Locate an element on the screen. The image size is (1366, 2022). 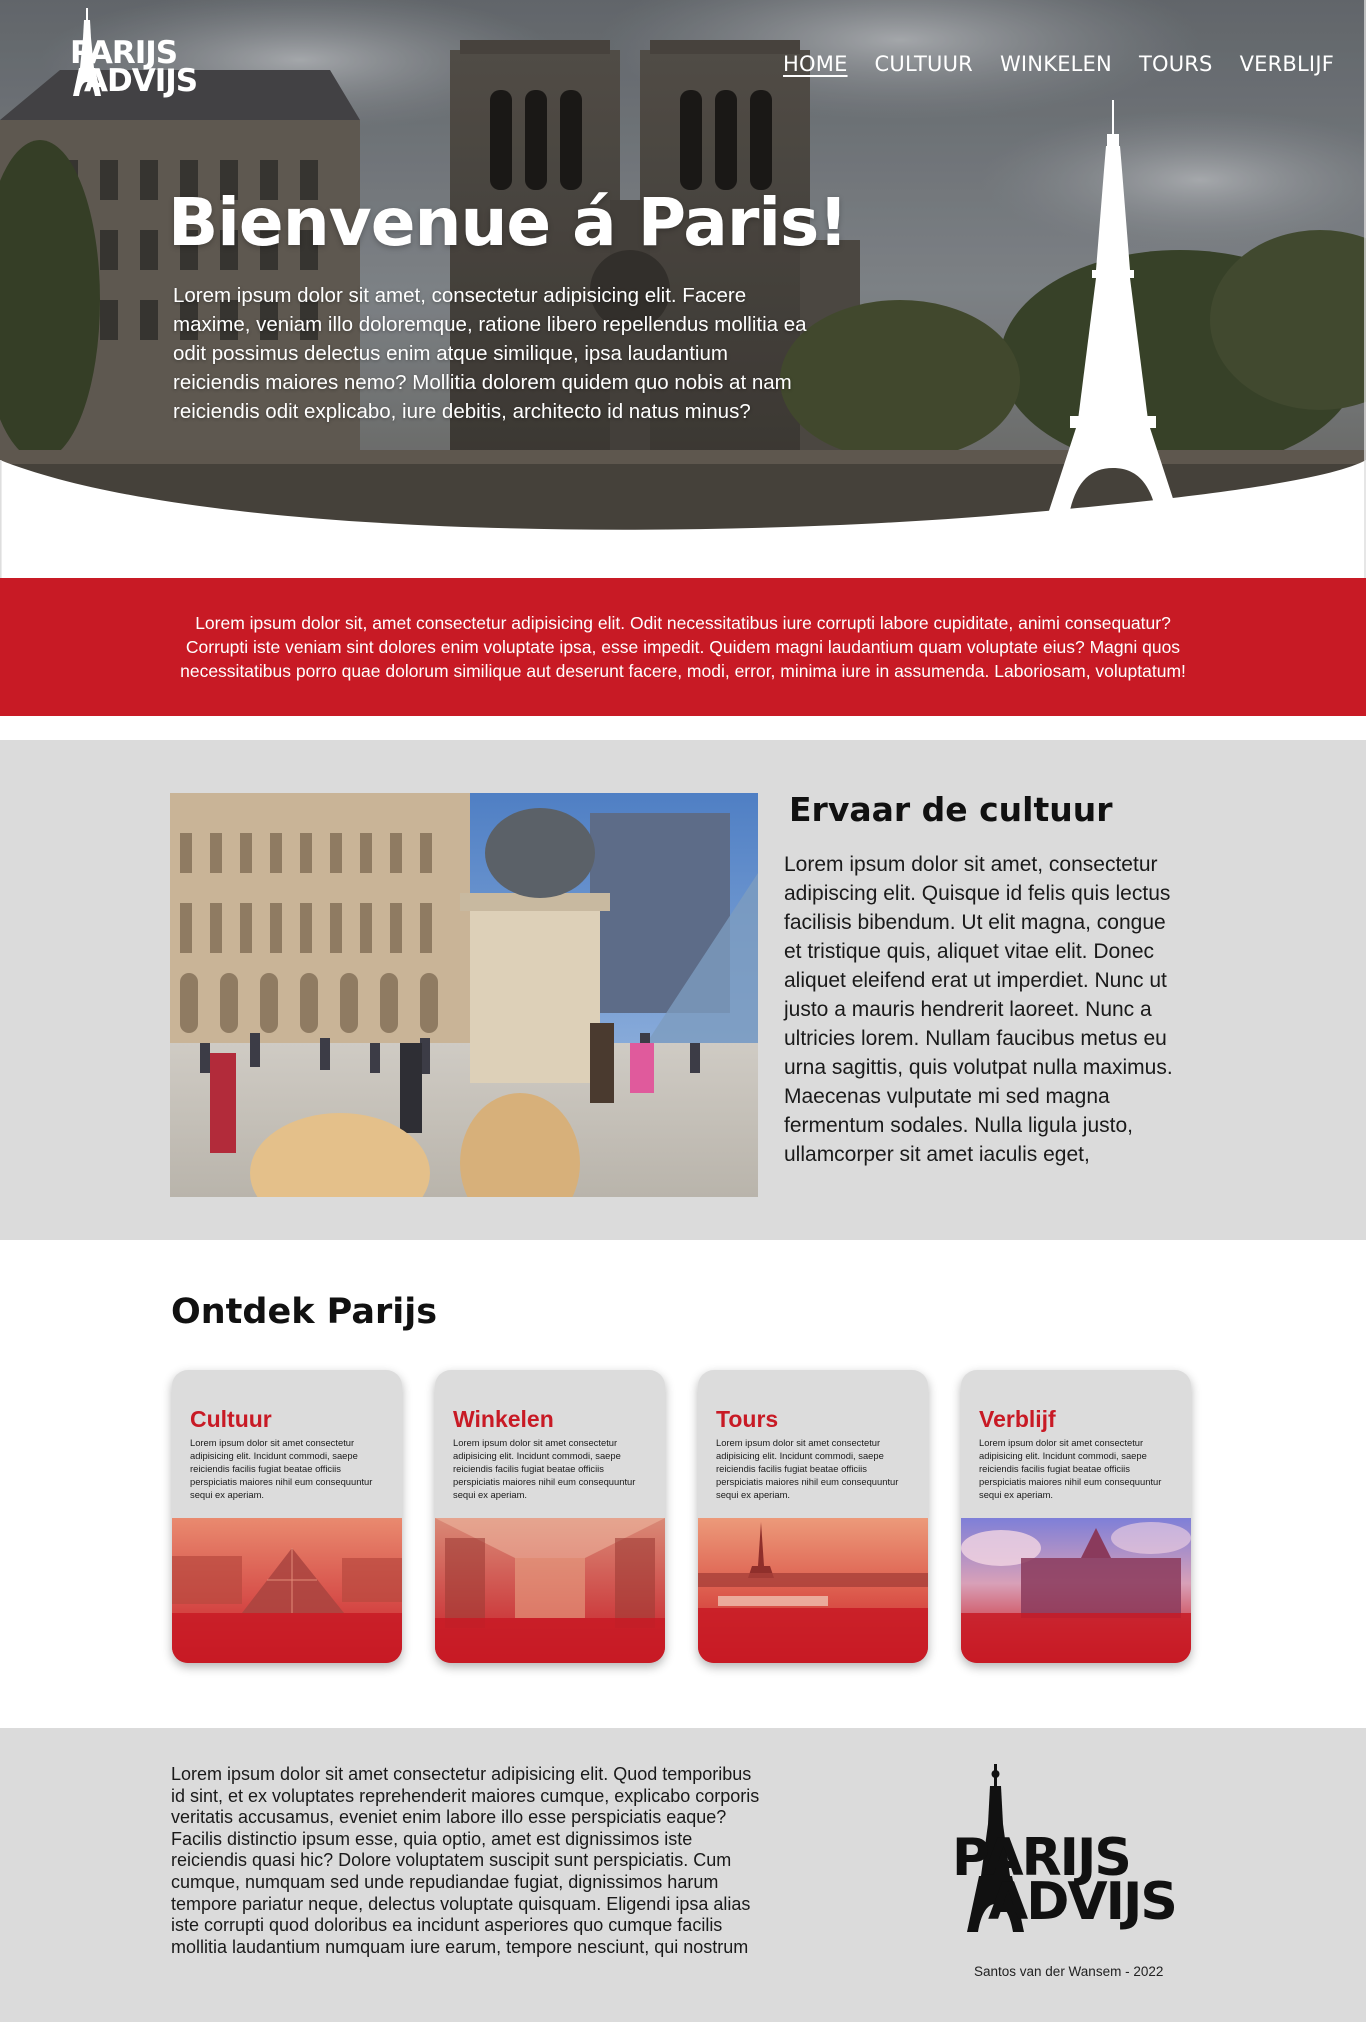
main-nav: HOME CULTUUR WINKELEN TOURS VERBLIJF is located at coordinates (1058, 64).